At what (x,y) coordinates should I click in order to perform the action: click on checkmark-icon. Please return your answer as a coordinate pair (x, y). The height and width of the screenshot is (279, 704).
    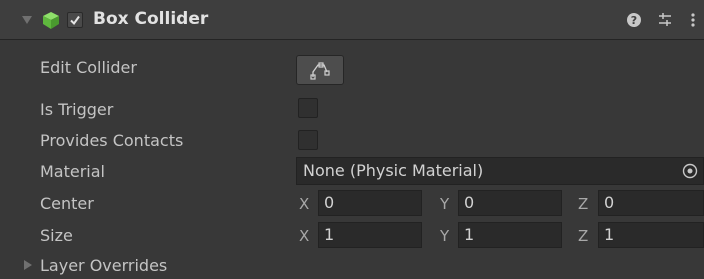
    Looking at the image, I should click on (75, 20).